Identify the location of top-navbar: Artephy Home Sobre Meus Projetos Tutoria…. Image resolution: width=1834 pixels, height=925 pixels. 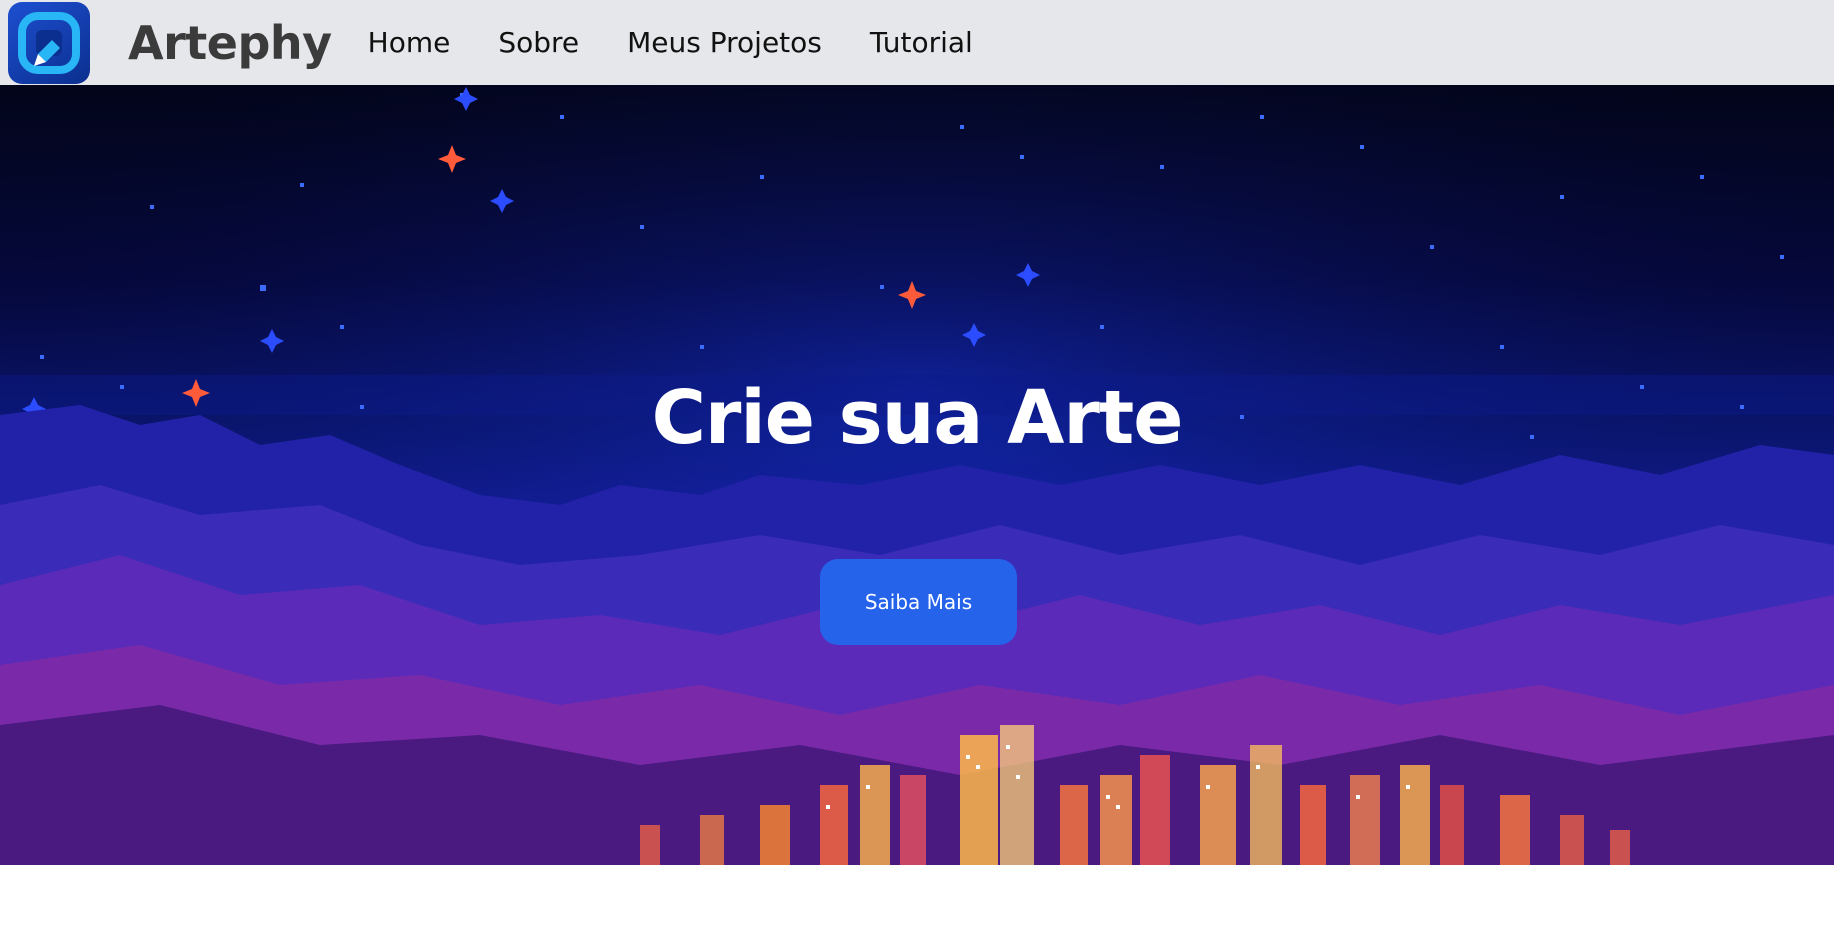
(917, 42).